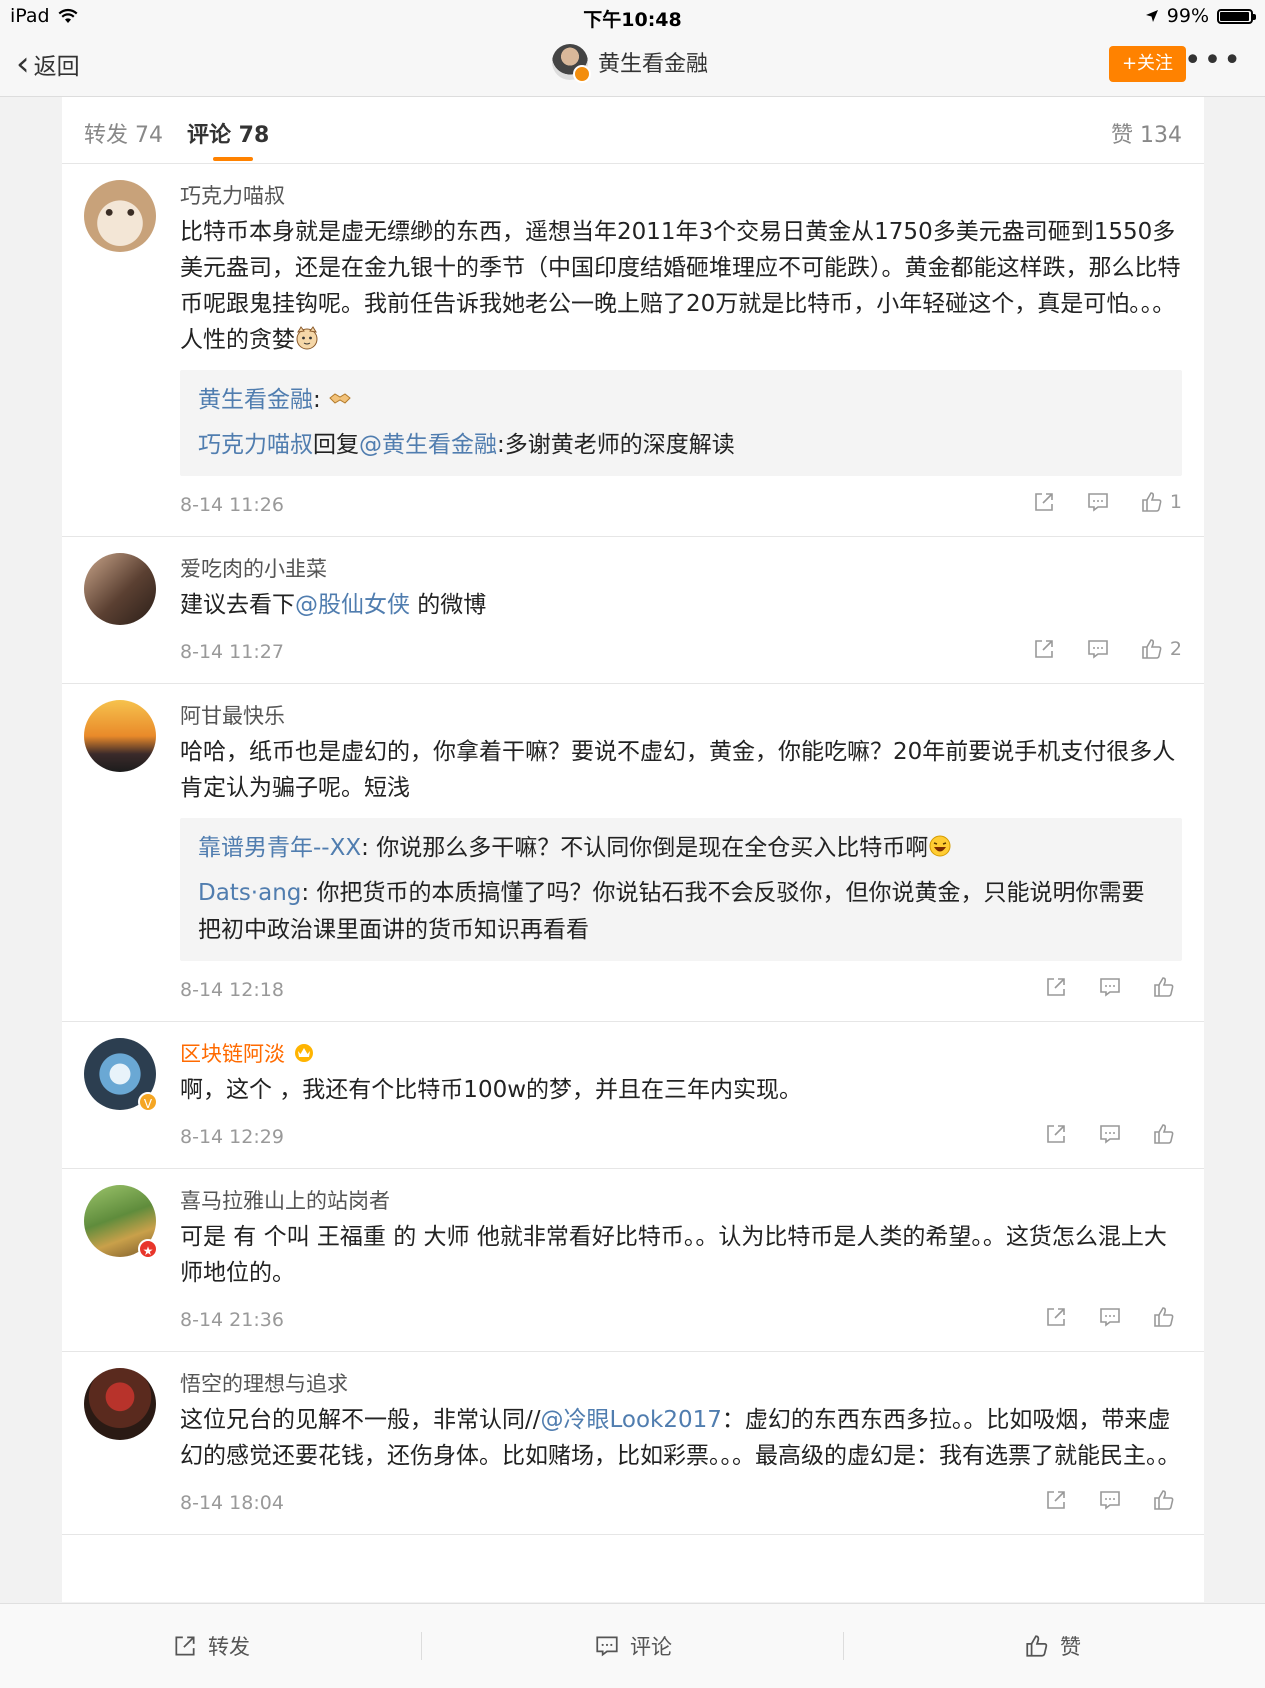 The width and height of the screenshot is (1265, 1688). Describe the element at coordinates (1147, 64) in the screenshot. I see `follow-button: +关注` at that location.